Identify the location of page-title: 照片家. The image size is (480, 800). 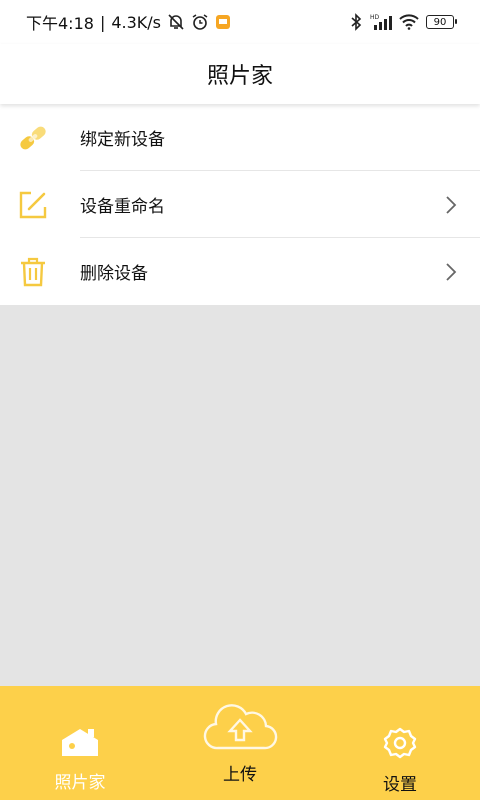
(239, 76).